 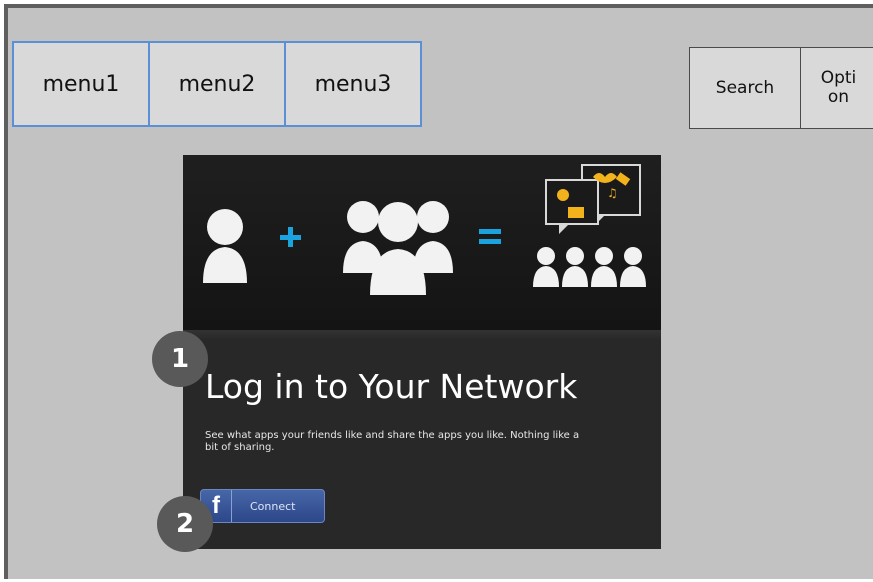 I want to click on menu-item-3: menu3, so click(x=353, y=84).